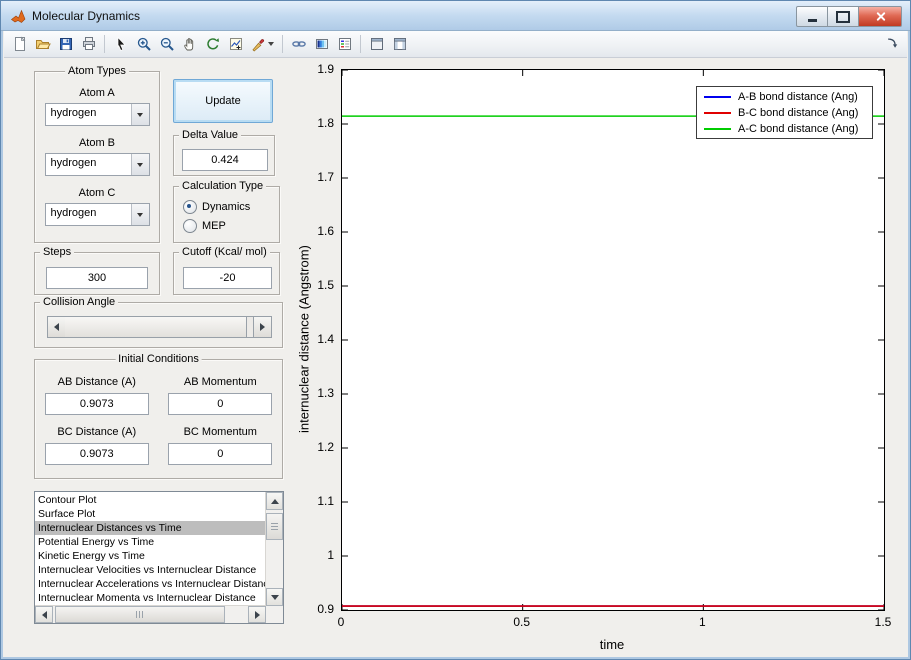 This screenshot has width=911, height=660. I want to click on radio-dynamics: Dynamics, so click(231, 207).